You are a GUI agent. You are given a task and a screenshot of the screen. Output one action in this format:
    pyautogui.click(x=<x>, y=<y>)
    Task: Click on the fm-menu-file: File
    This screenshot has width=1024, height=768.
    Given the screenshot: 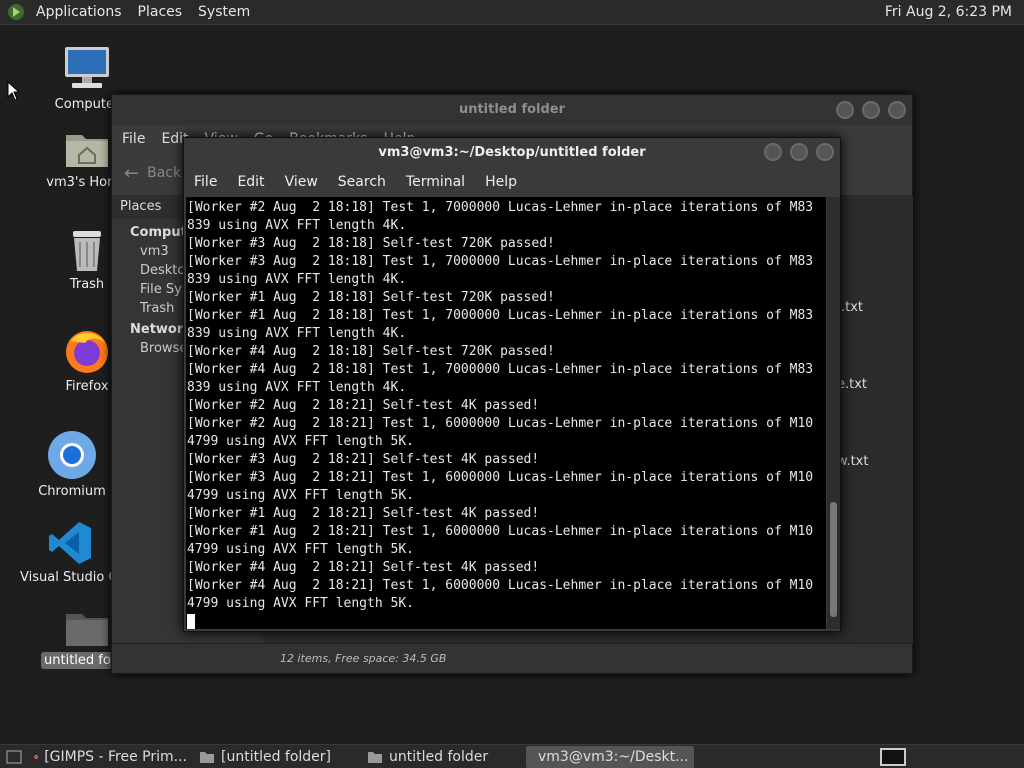 What is the action you would take?
    pyautogui.click(x=133, y=139)
    